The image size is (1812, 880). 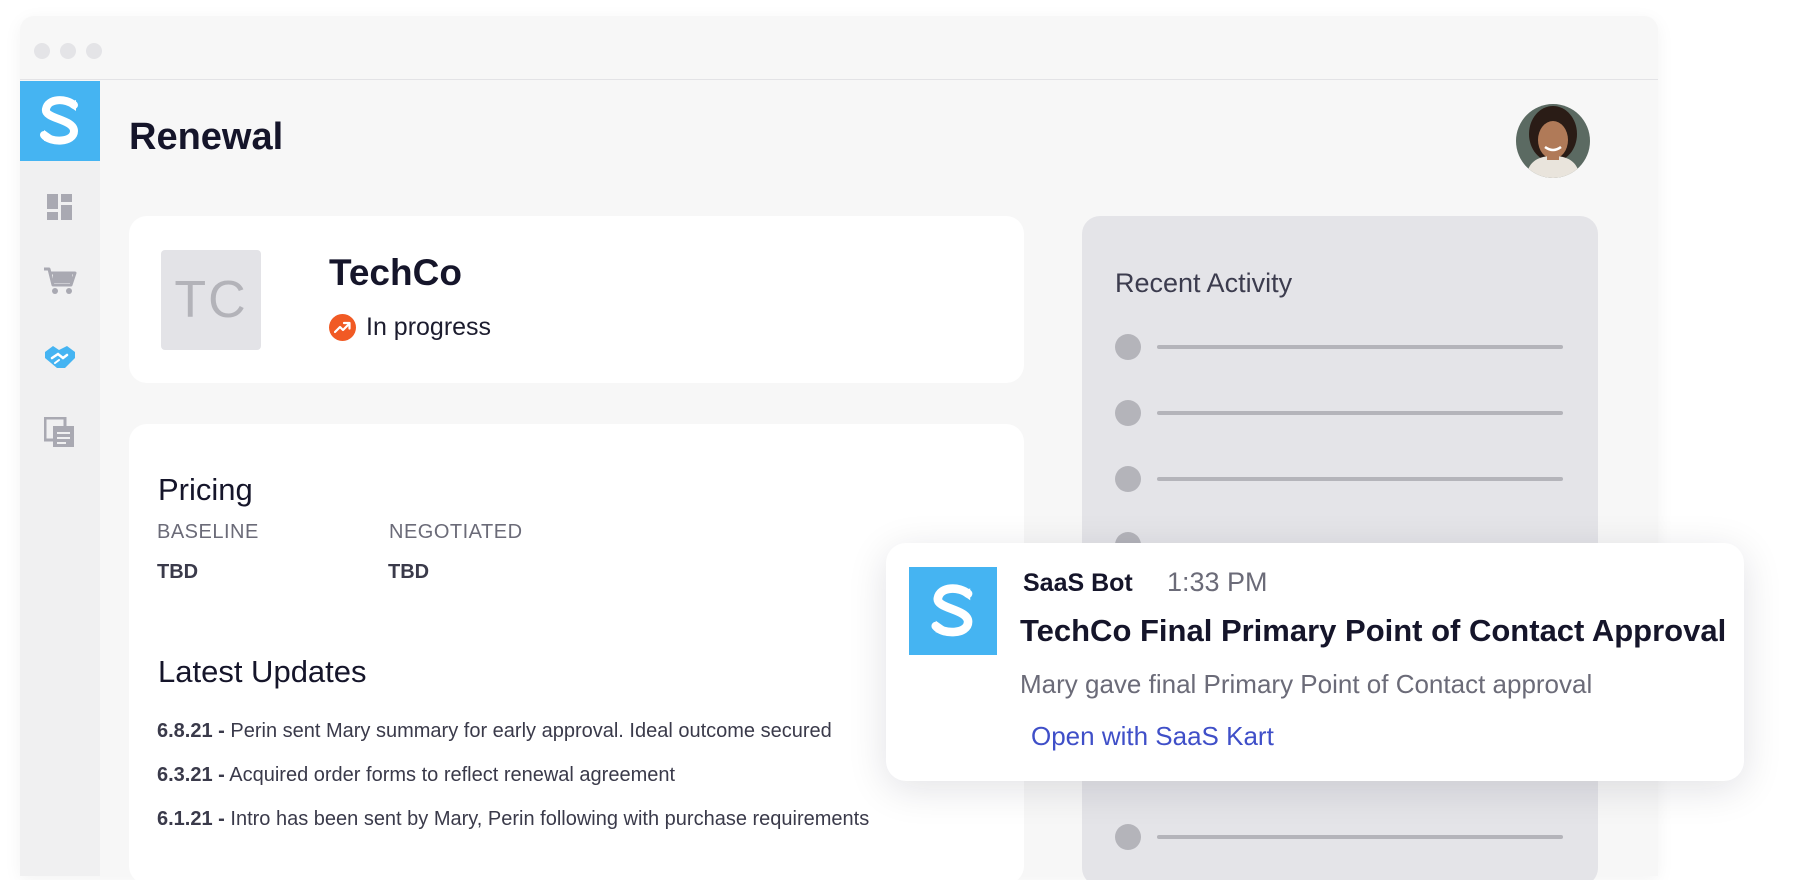 What do you see at coordinates (1078, 583) in the screenshot?
I see `bot-sender-name: SaaS Bot` at bounding box center [1078, 583].